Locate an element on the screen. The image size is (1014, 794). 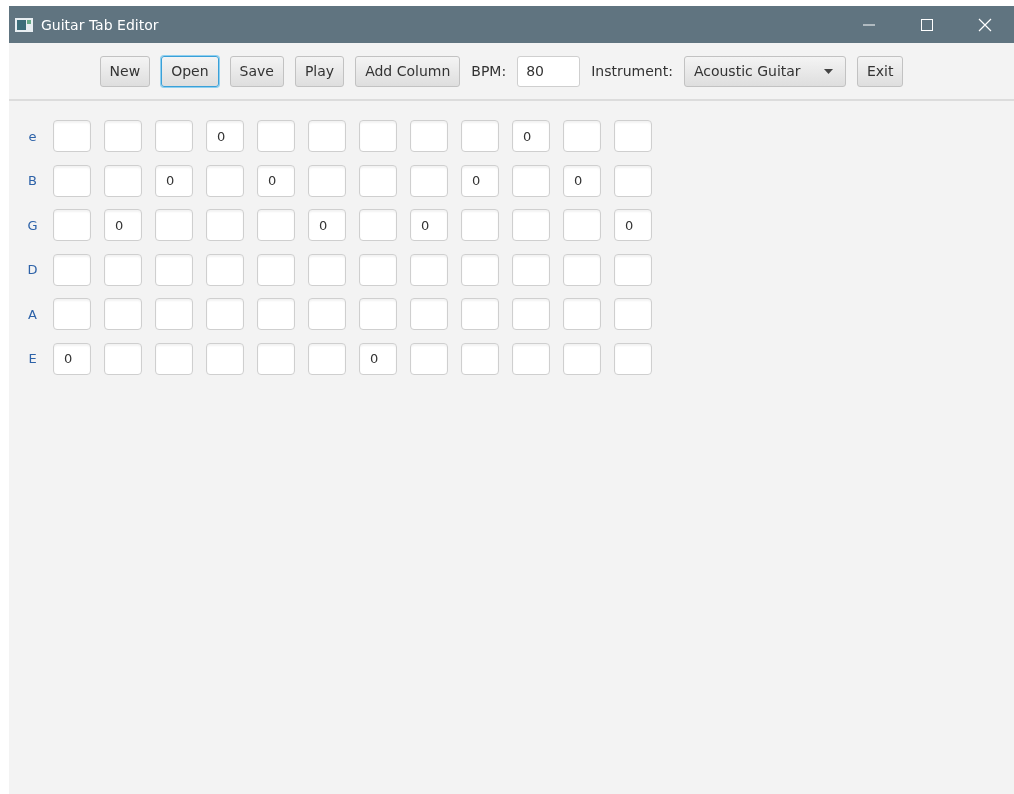
toolbar-button: Add Column is located at coordinates (408, 71).